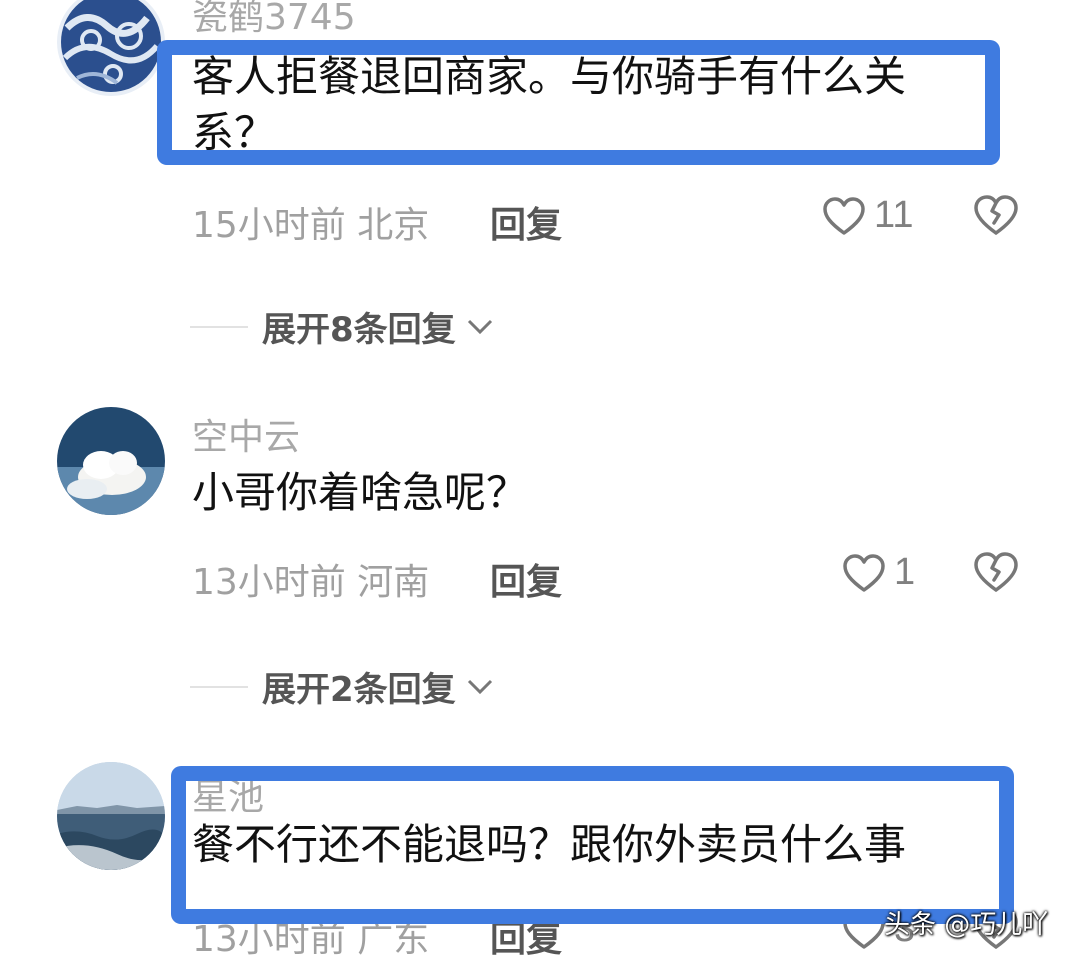 This screenshot has width=1080, height=962. I want to click on time-location: 13小时前 河南, so click(311, 582).